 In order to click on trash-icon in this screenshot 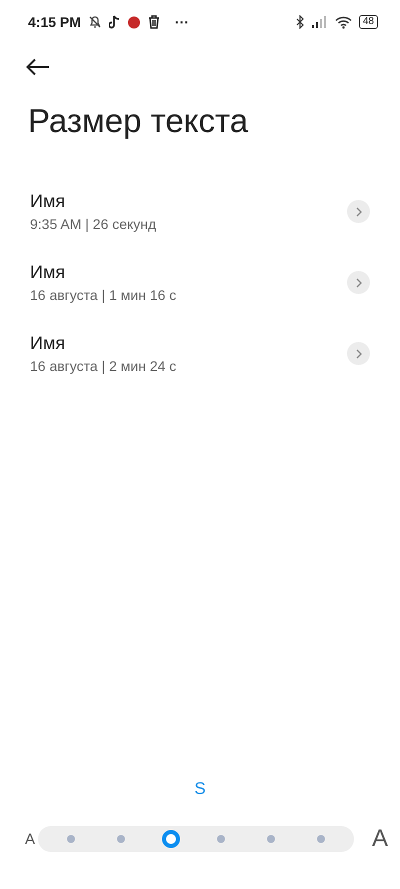, I will do `click(154, 22)`.